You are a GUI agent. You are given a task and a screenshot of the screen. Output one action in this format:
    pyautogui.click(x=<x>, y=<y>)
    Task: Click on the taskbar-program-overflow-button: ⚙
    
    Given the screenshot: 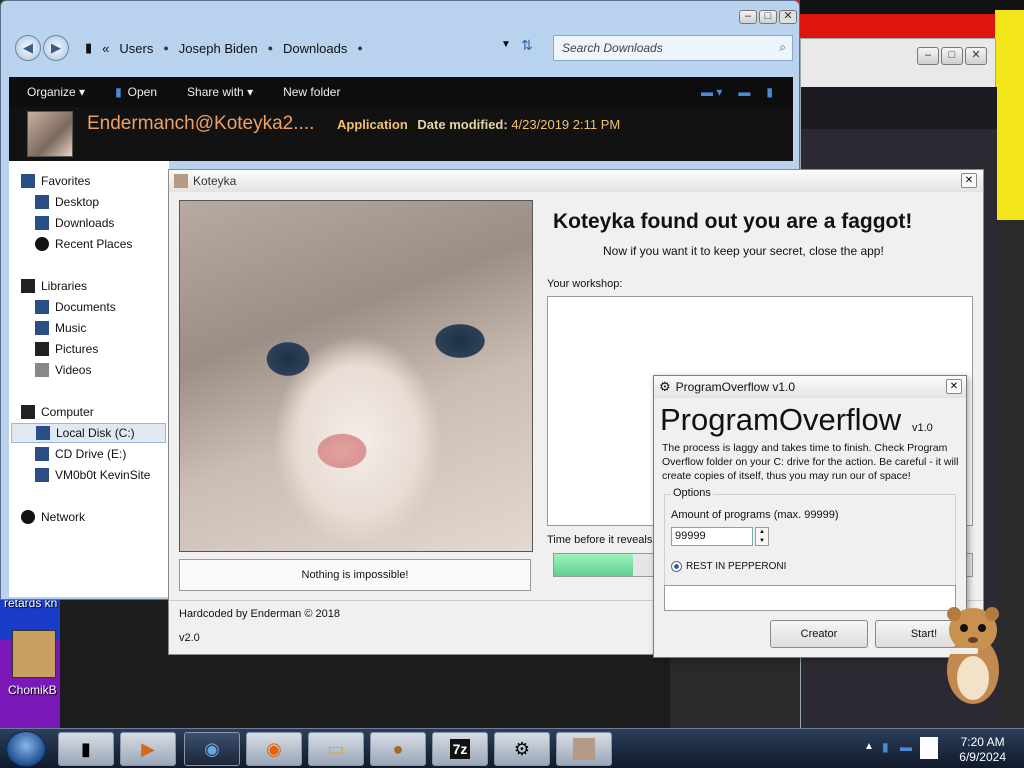 What is the action you would take?
    pyautogui.click(x=522, y=749)
    